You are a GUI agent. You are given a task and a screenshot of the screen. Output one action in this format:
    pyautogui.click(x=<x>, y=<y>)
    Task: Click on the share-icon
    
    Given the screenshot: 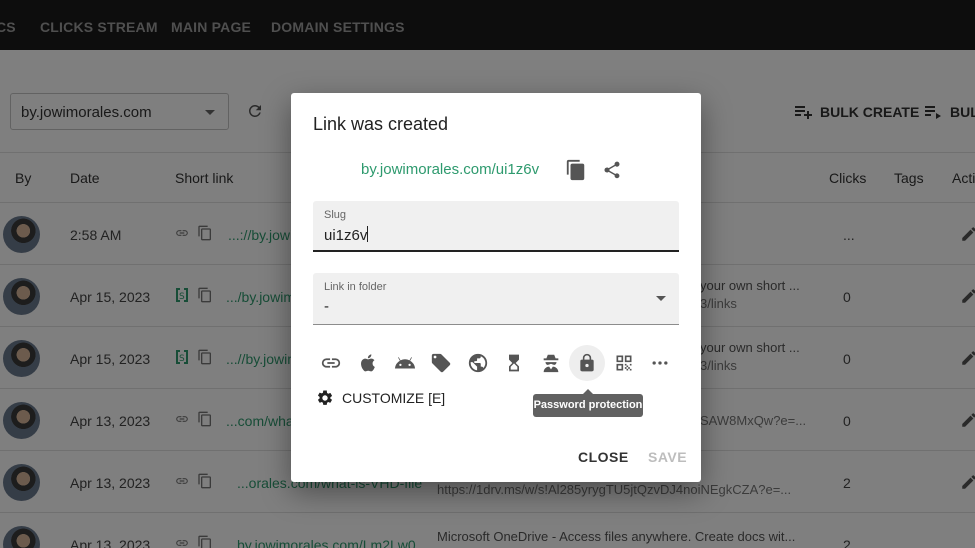 What is the action you would take?
    pyautogui.click(x=612, y=170)
    